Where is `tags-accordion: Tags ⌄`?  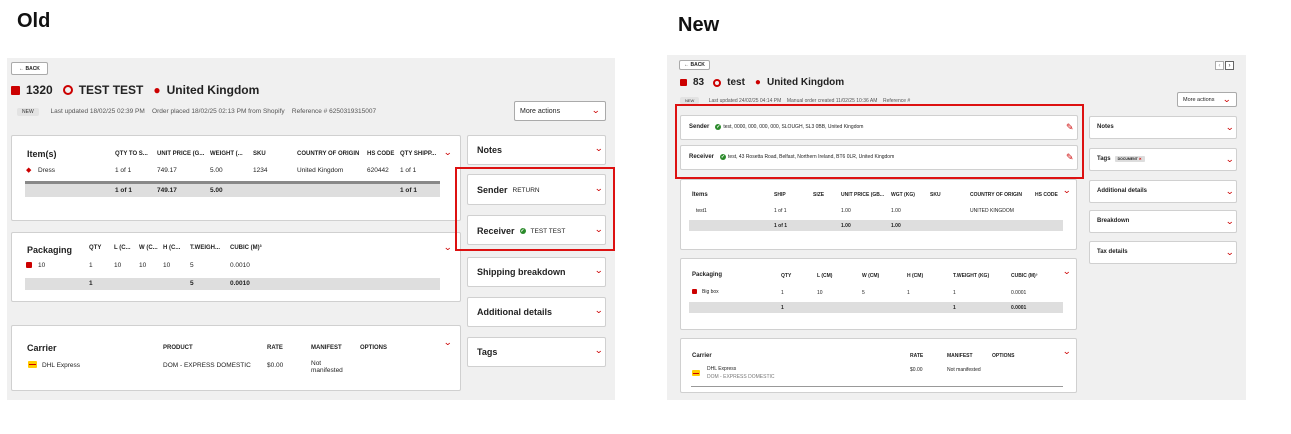
tags-accordion: Tags ⌄ is located at coordinates (536, 352).